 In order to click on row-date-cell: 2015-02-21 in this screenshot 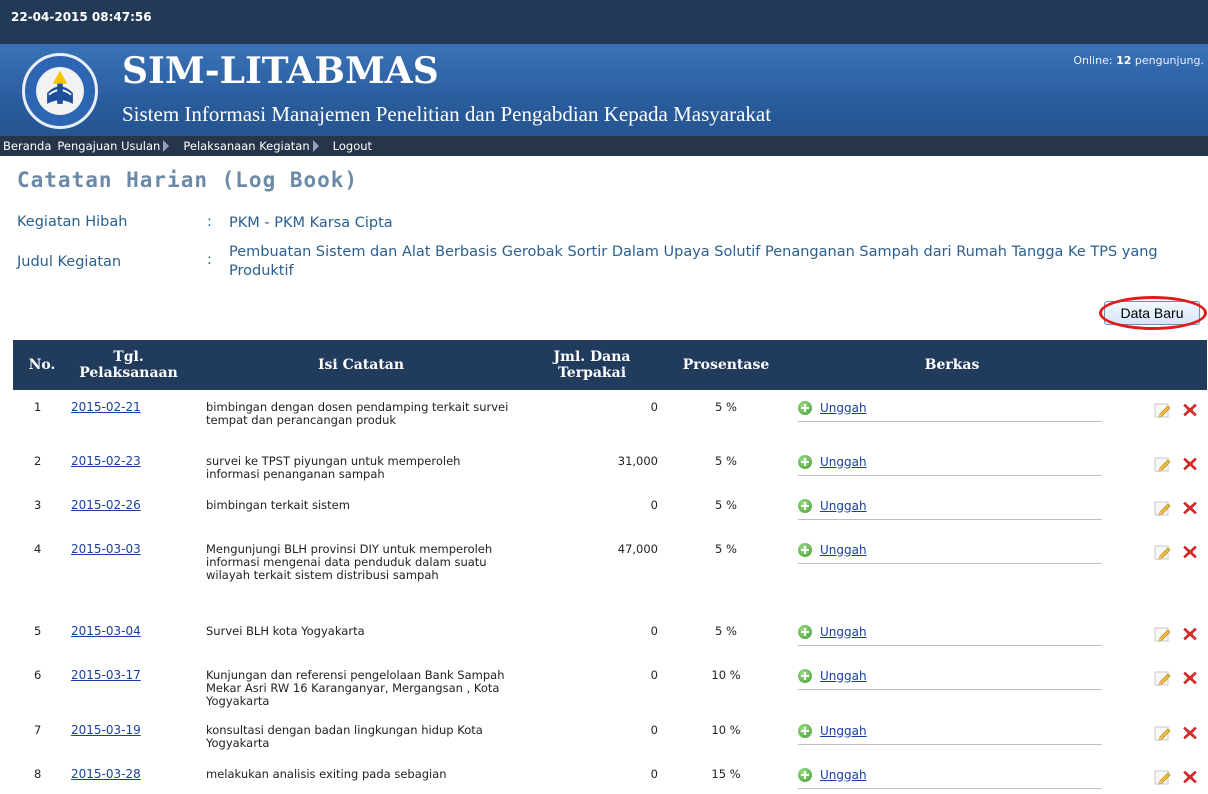, I will do `click(128, 417)`.